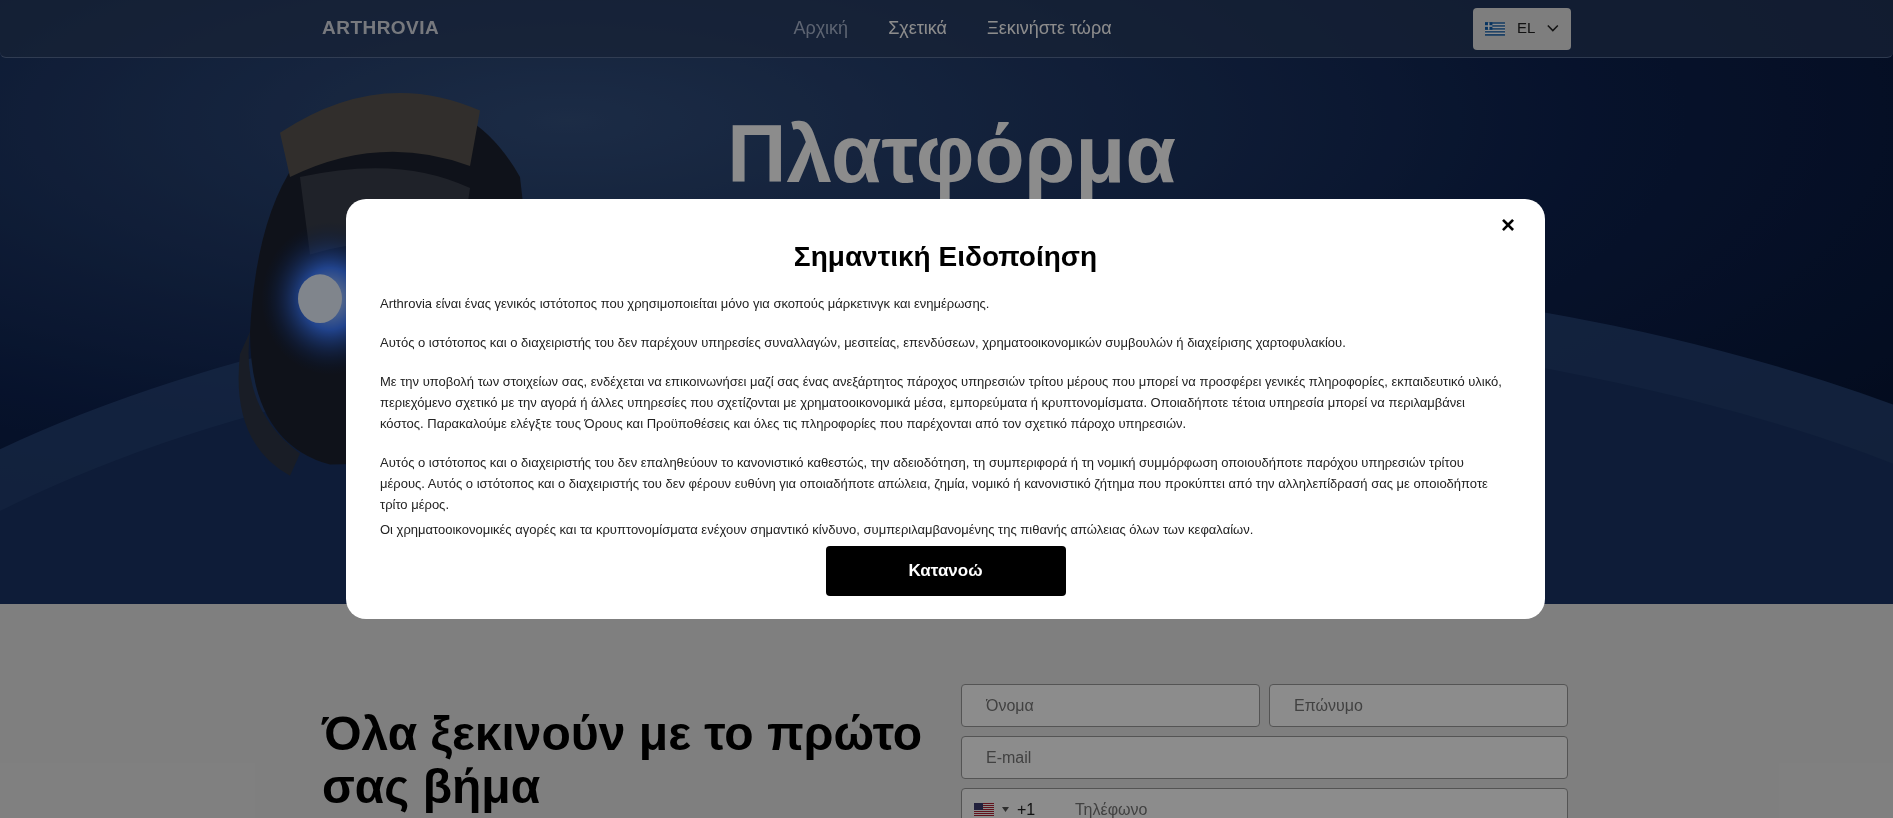 Image resolution: width=1893 pixels, height=818 pixels. Describe the element at coordinates (472, 28) in the screenshot. I see `site-logo: ARTHROVIA` at that location.